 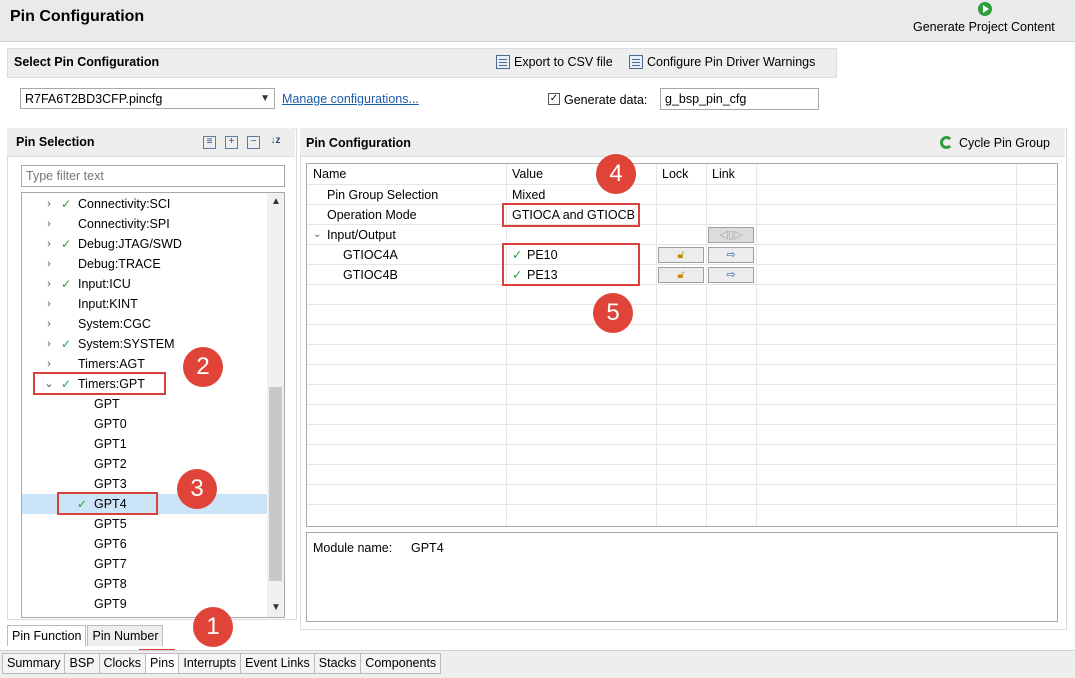 What do you see at coordinates (145, 524) in the screenshot?
I see `tree-item: GPT5` at bounding box center [145, 524].